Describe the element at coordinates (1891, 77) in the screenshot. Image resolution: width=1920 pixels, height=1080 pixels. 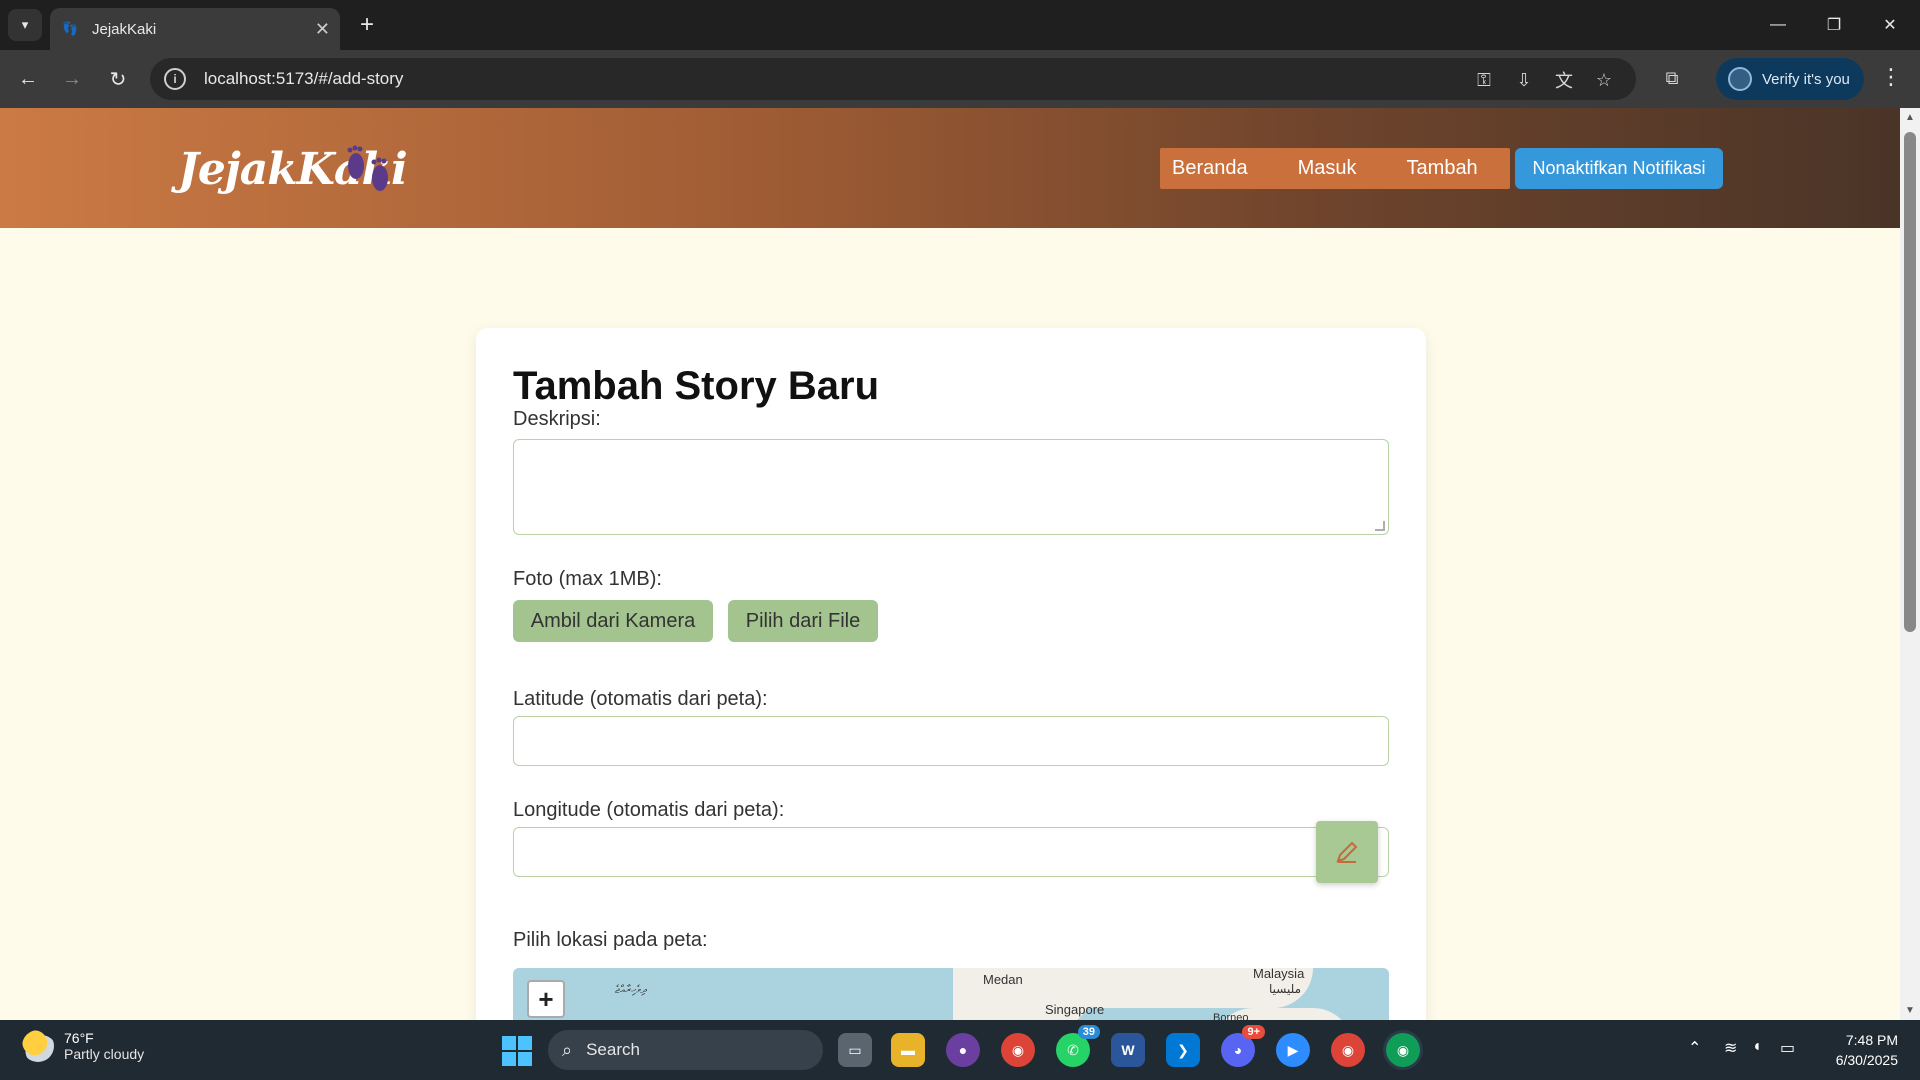
I see `browser-menu-icon: ⋮` at that location.